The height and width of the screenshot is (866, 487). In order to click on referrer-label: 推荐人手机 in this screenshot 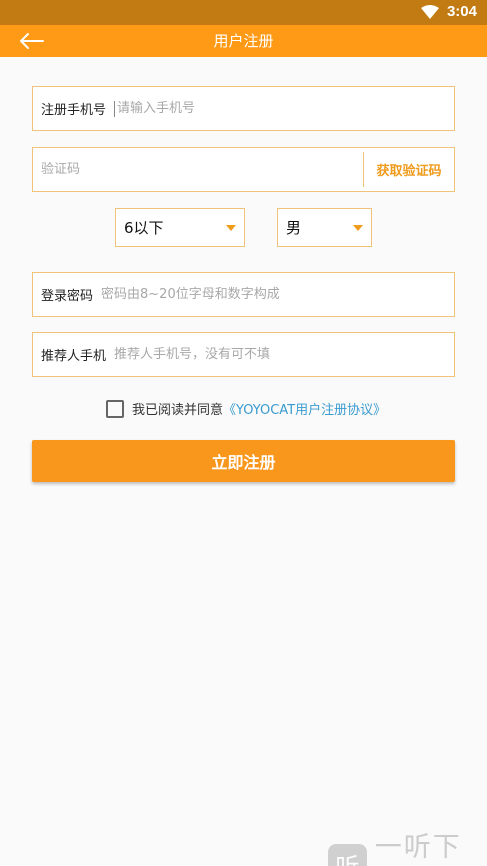, I will do `click(74, 356)`.